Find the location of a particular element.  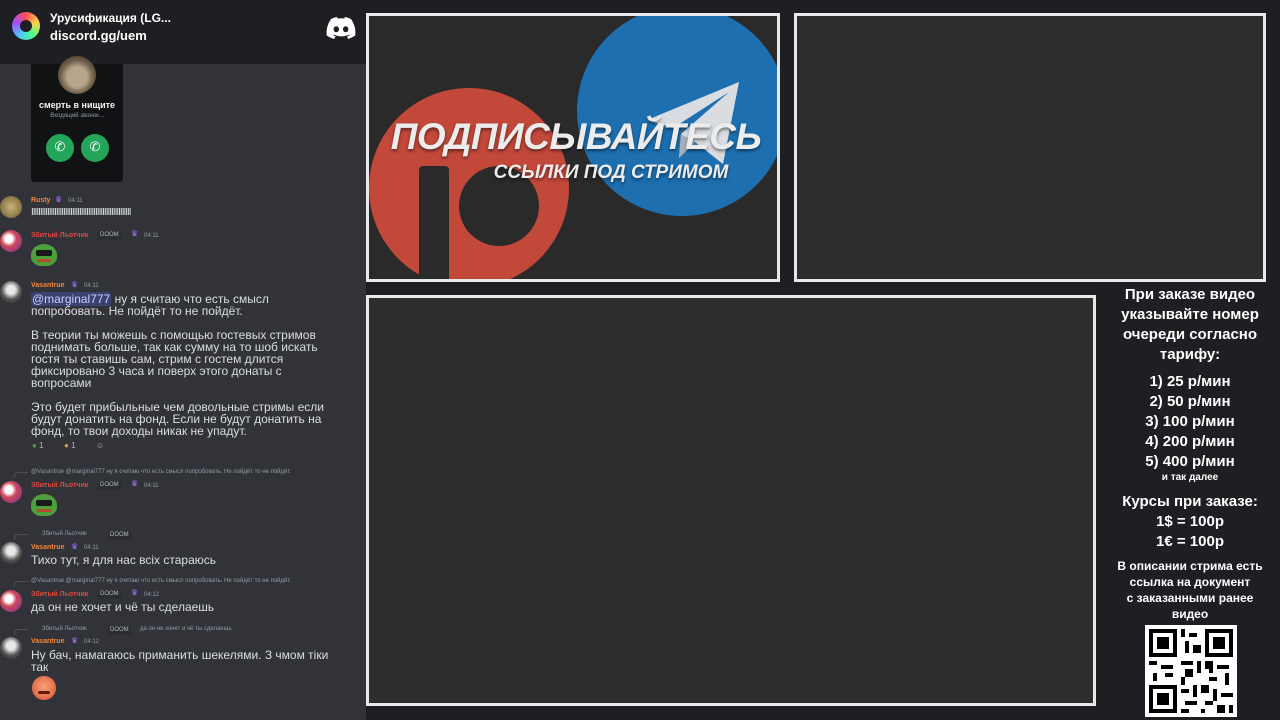

caller-name: смерть в нищите is located at coordinates (77, 105).